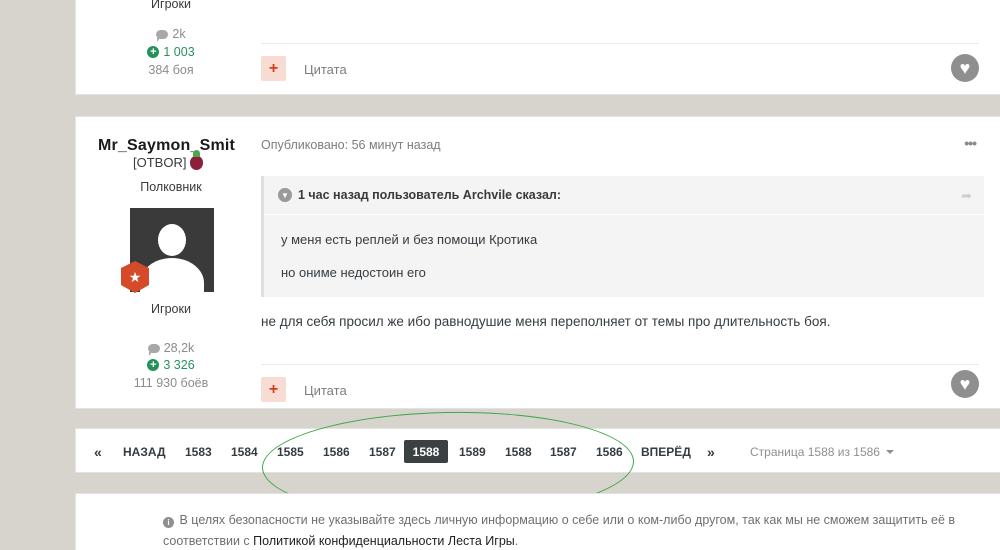 Image resolution: width=1000 pixels, height=550 pixels. I want to click on author-rank: Полковник, so click(171, 187).